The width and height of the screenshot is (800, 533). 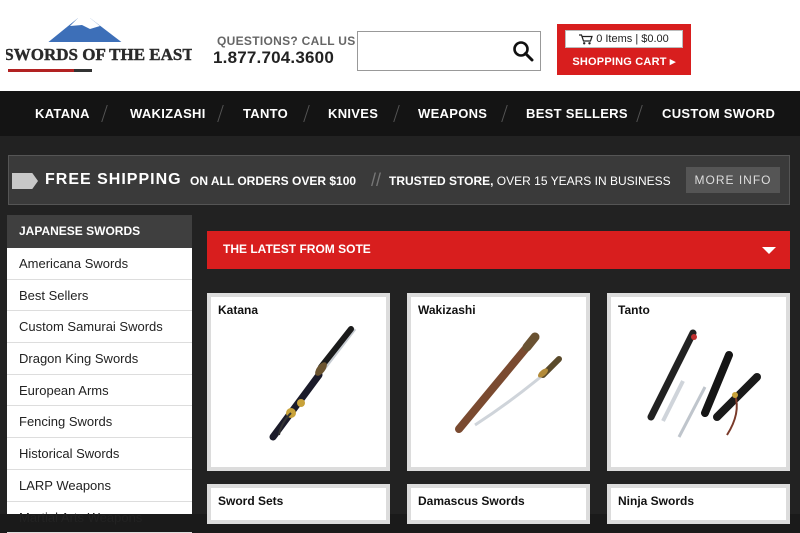 I want to click on sidebar-item-dragon-king-swords: Dragon King Swords, so click(x=99, y=359).